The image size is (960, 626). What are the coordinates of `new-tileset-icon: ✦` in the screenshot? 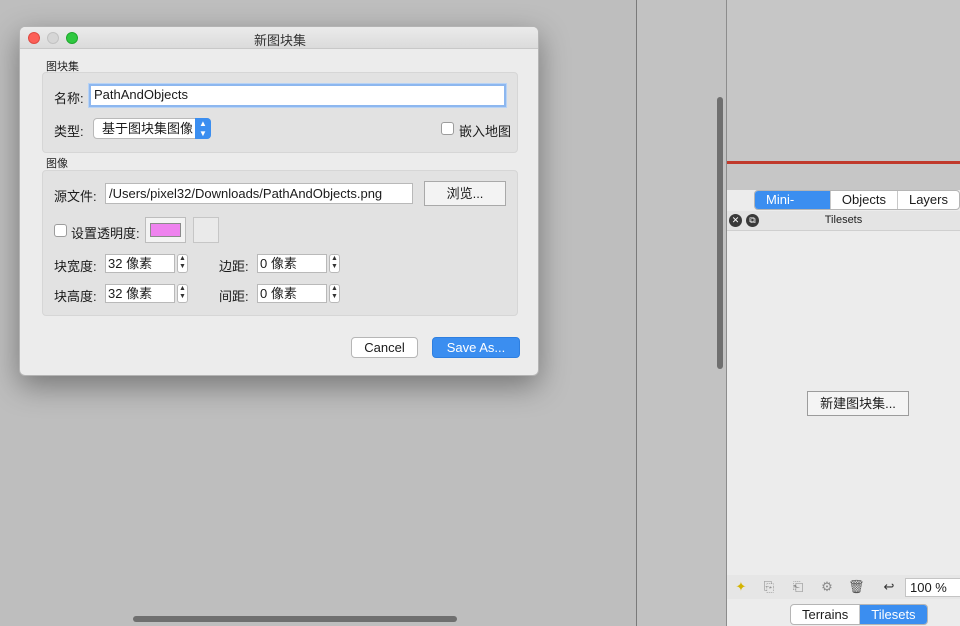 It's located at (741, 587).